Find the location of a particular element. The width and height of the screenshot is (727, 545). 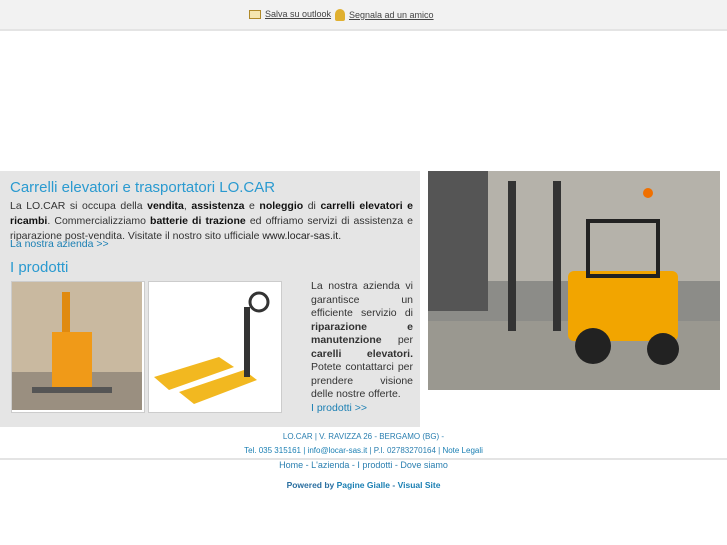

pallet-truck-product-image is located at coordinates (215, 347).